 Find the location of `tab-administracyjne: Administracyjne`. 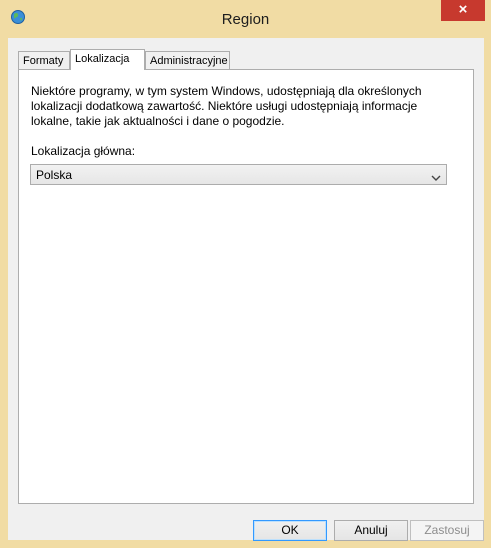

tab-administracyjne: Administracyjne is located at coordinates (187, 60).